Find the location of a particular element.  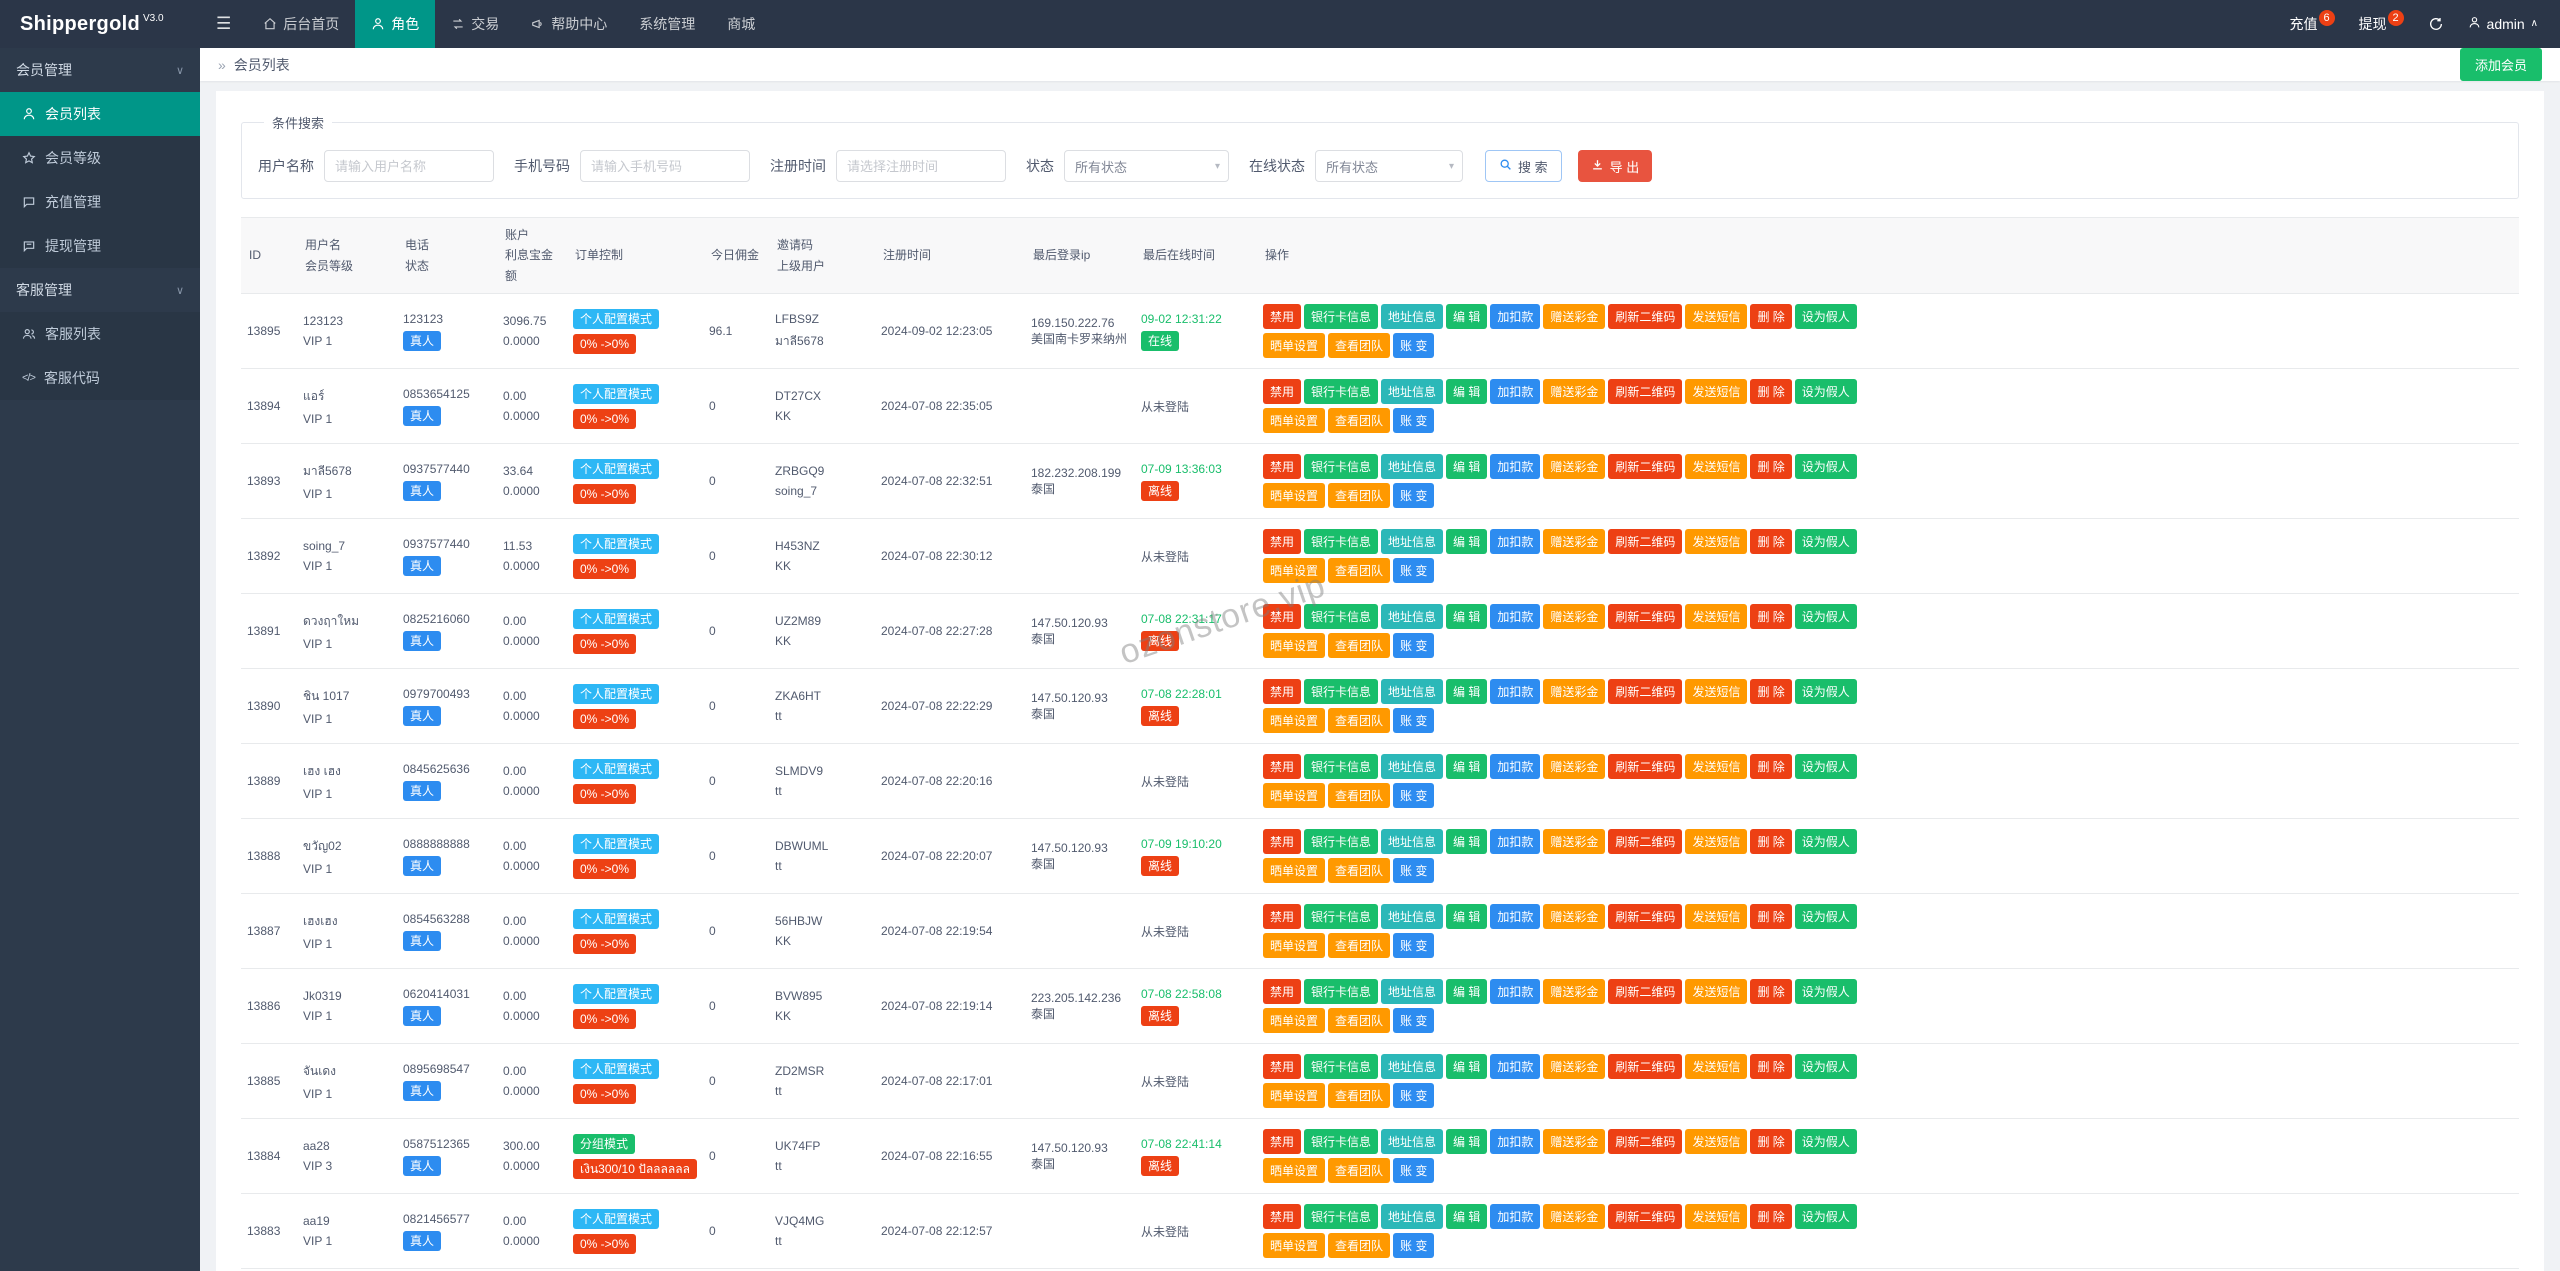

regtime-input is located at coordinates (921, 166).